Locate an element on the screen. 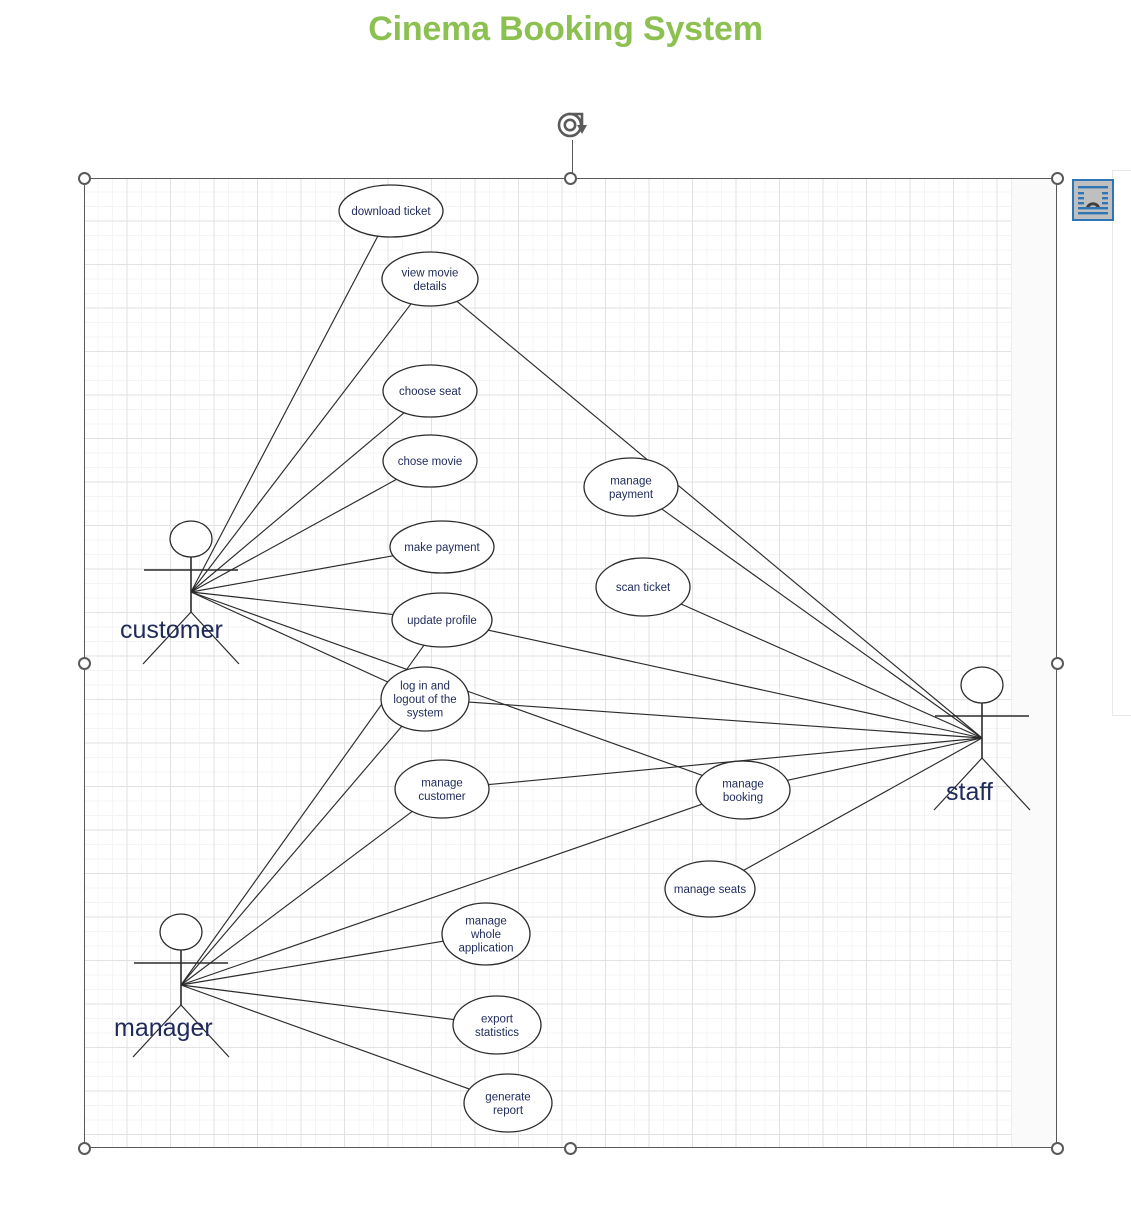 The width and height of the screenshot is (1131, 1219). handle-middle-right is located at coordinates (1057, 663).